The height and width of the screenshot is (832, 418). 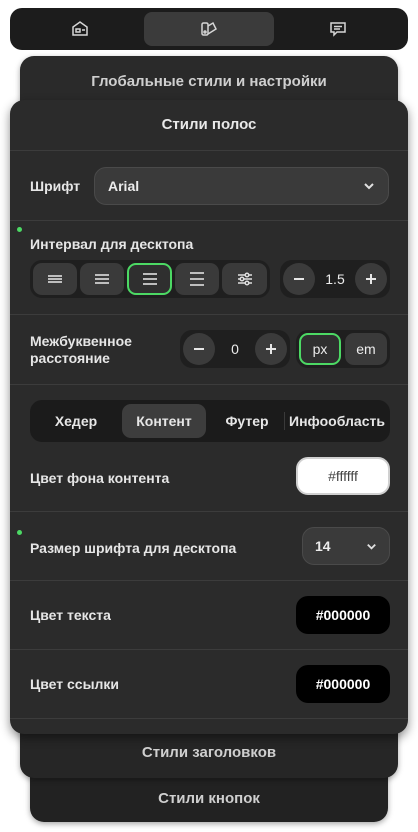 What do you see at coordinates (366, 349) in the screenshot?
I see `unit-em-button: em` at bounding box center [366, 349].